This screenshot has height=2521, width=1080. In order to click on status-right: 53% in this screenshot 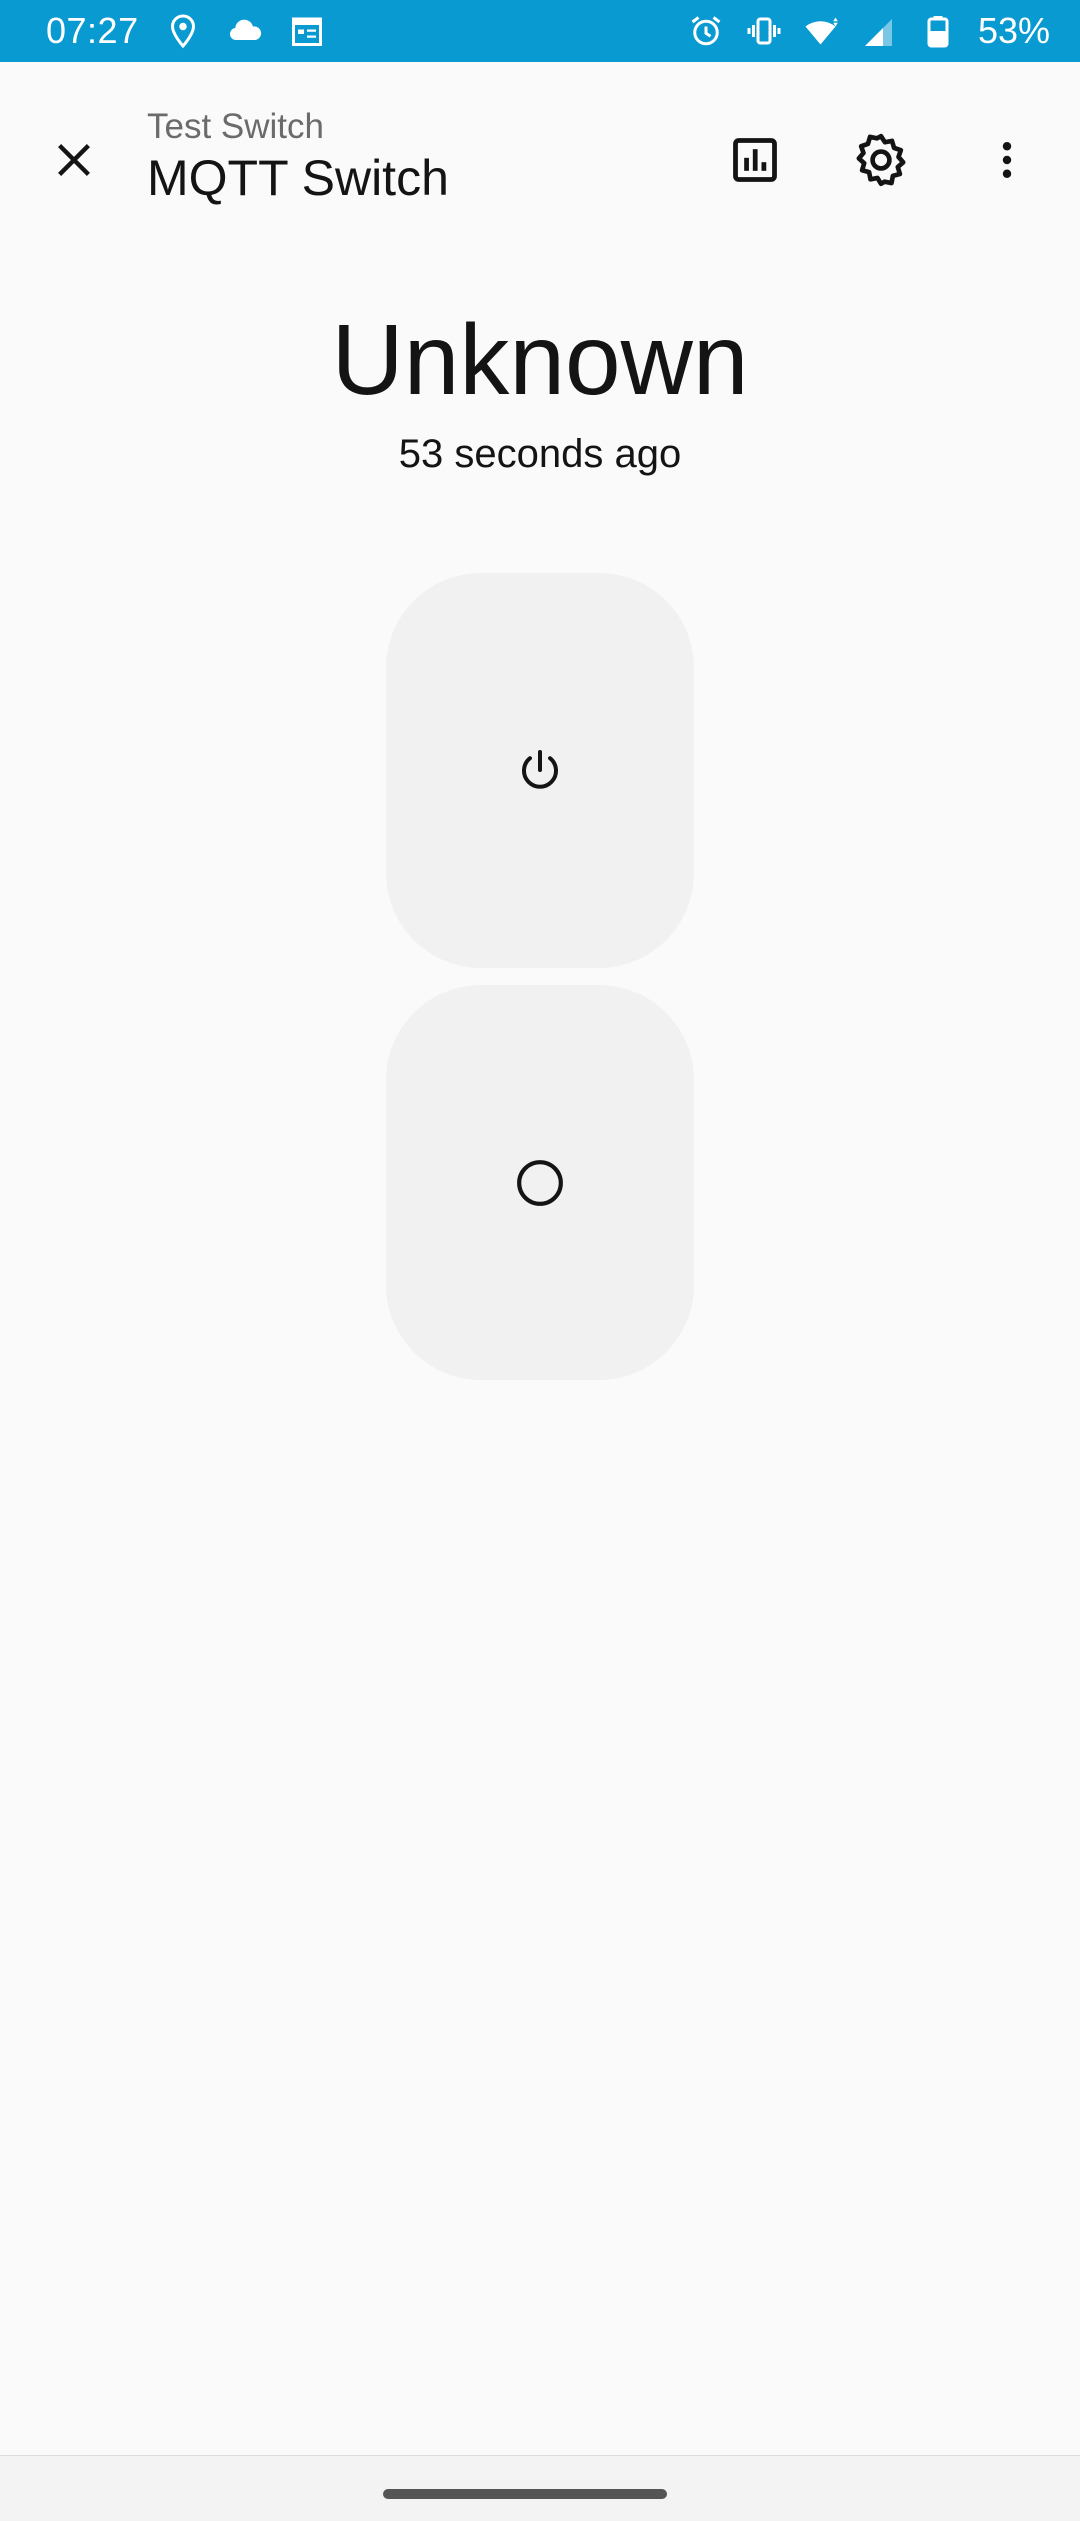, I will do `click(869, 31)`.